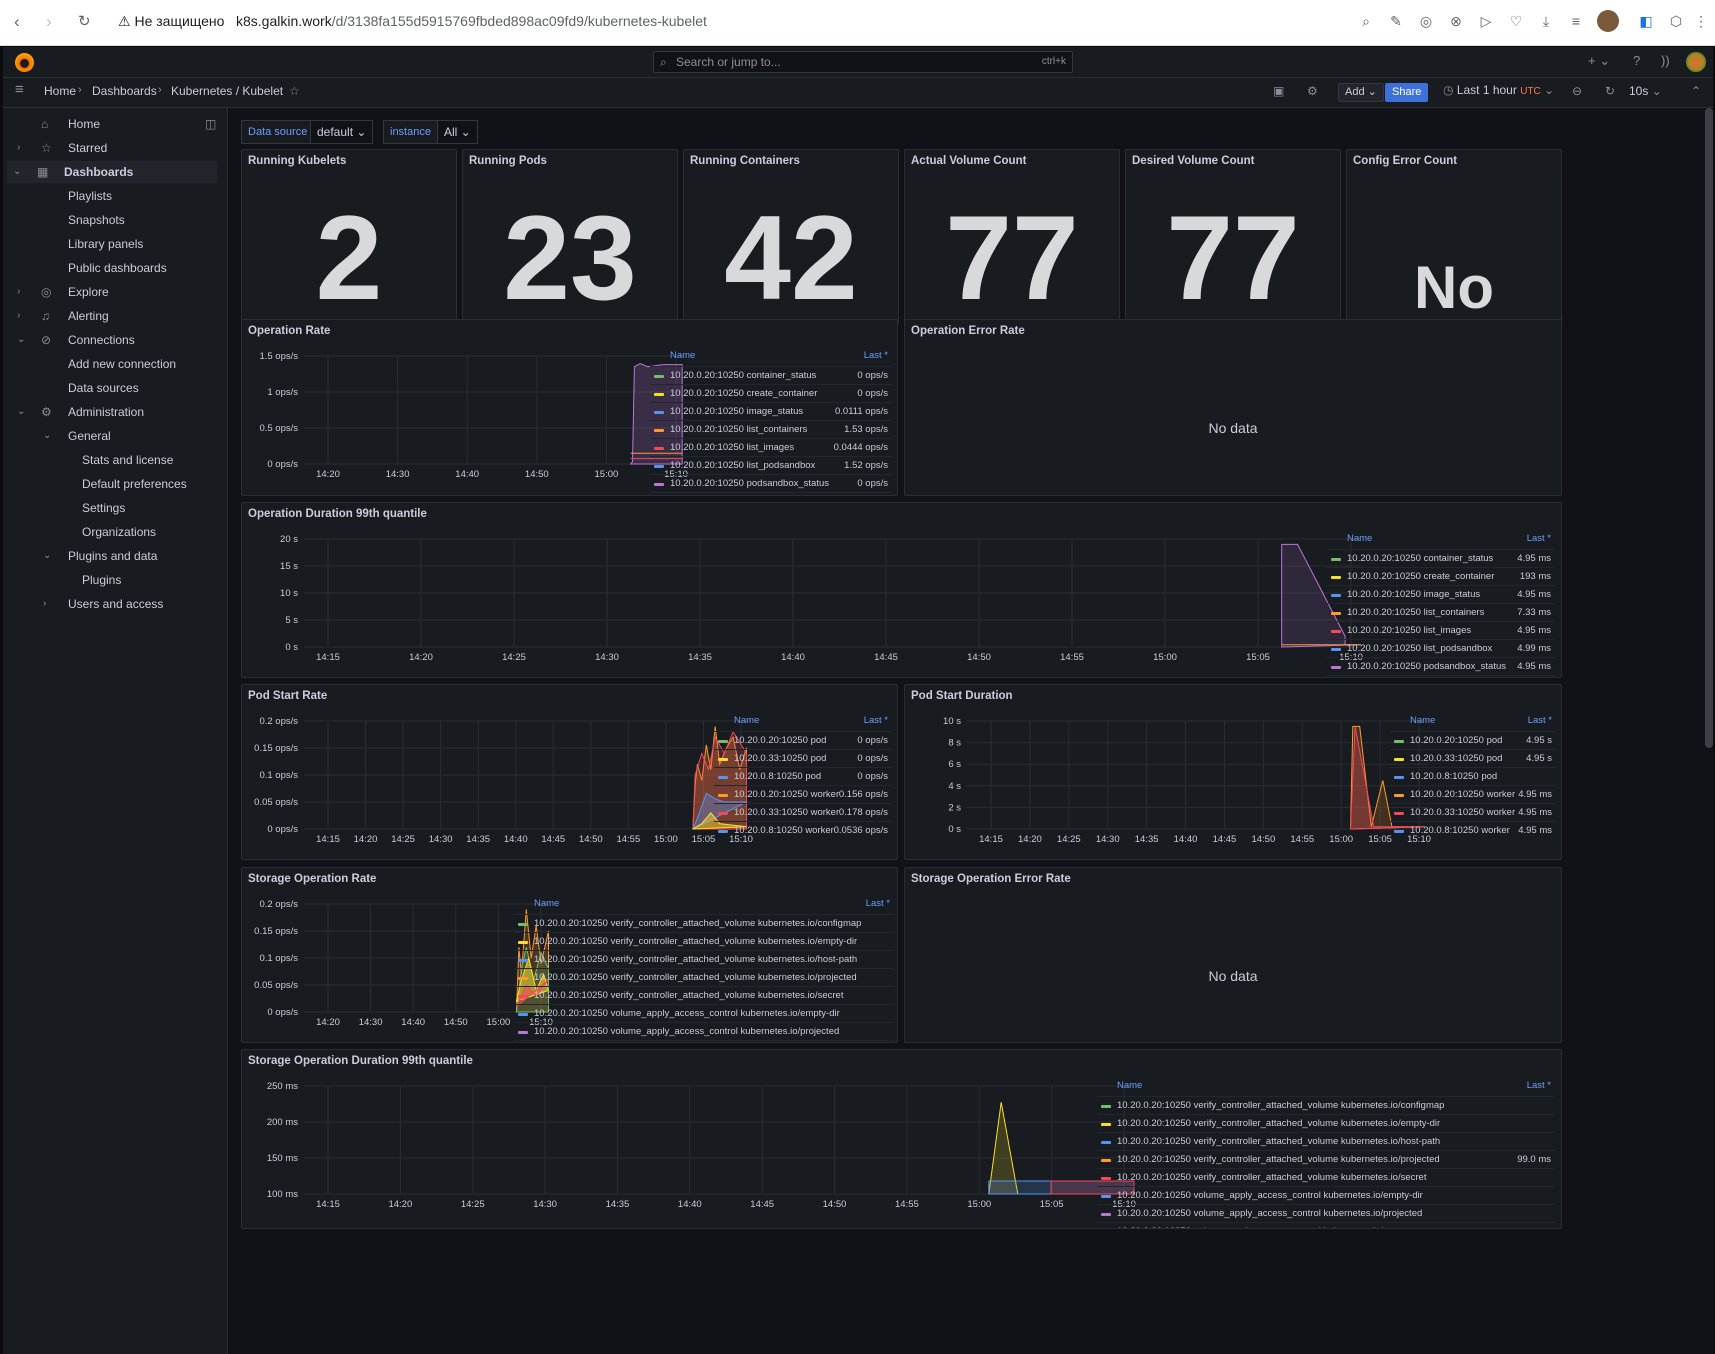  Describe the element at coordinates (24, 62) in the screenshot. I see `grafana-logo-icon` at that location.